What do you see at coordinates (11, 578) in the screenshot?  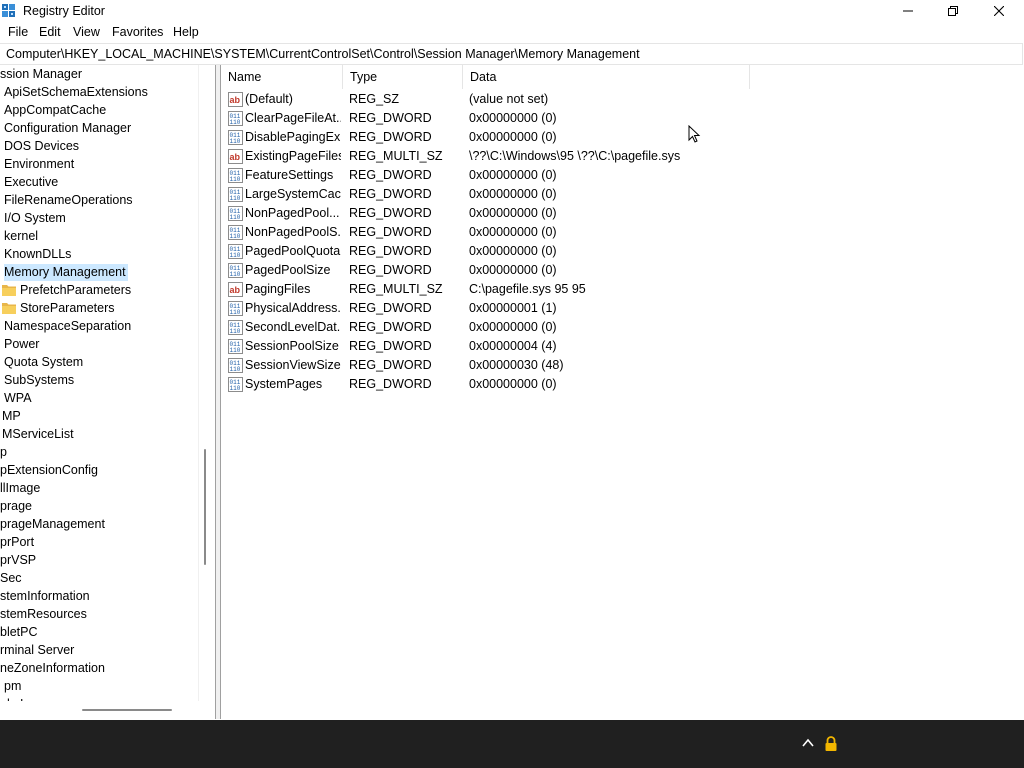 I see `tree-item: Sec` at bounding box center [11, 578].